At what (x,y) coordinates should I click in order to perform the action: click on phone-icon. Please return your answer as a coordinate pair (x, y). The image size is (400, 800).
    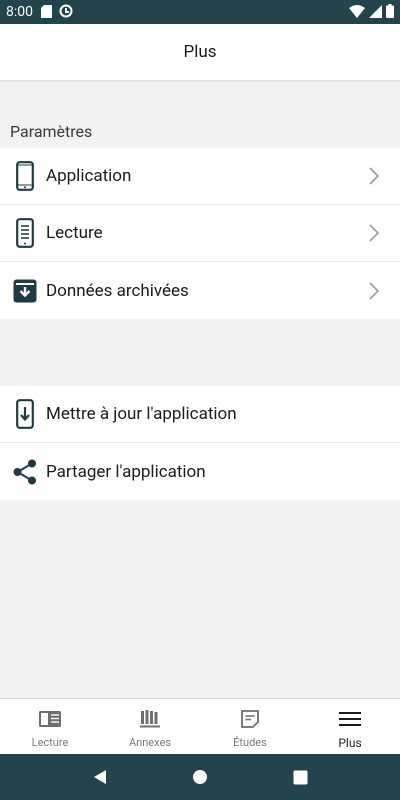
    Looking at the image, I should click on (25, 176).